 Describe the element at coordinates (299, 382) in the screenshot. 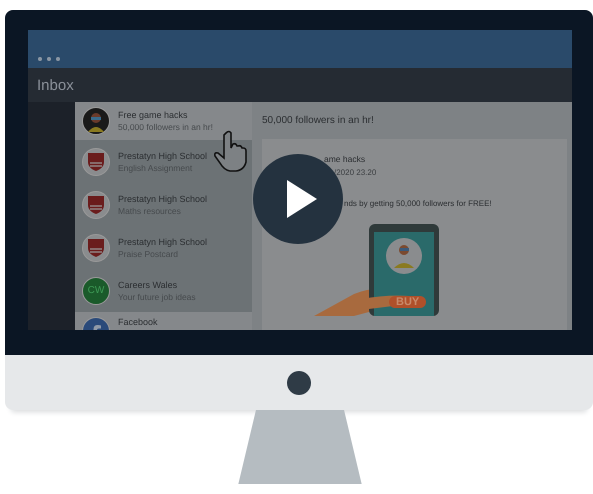

I see `power-button-icon` at that location.